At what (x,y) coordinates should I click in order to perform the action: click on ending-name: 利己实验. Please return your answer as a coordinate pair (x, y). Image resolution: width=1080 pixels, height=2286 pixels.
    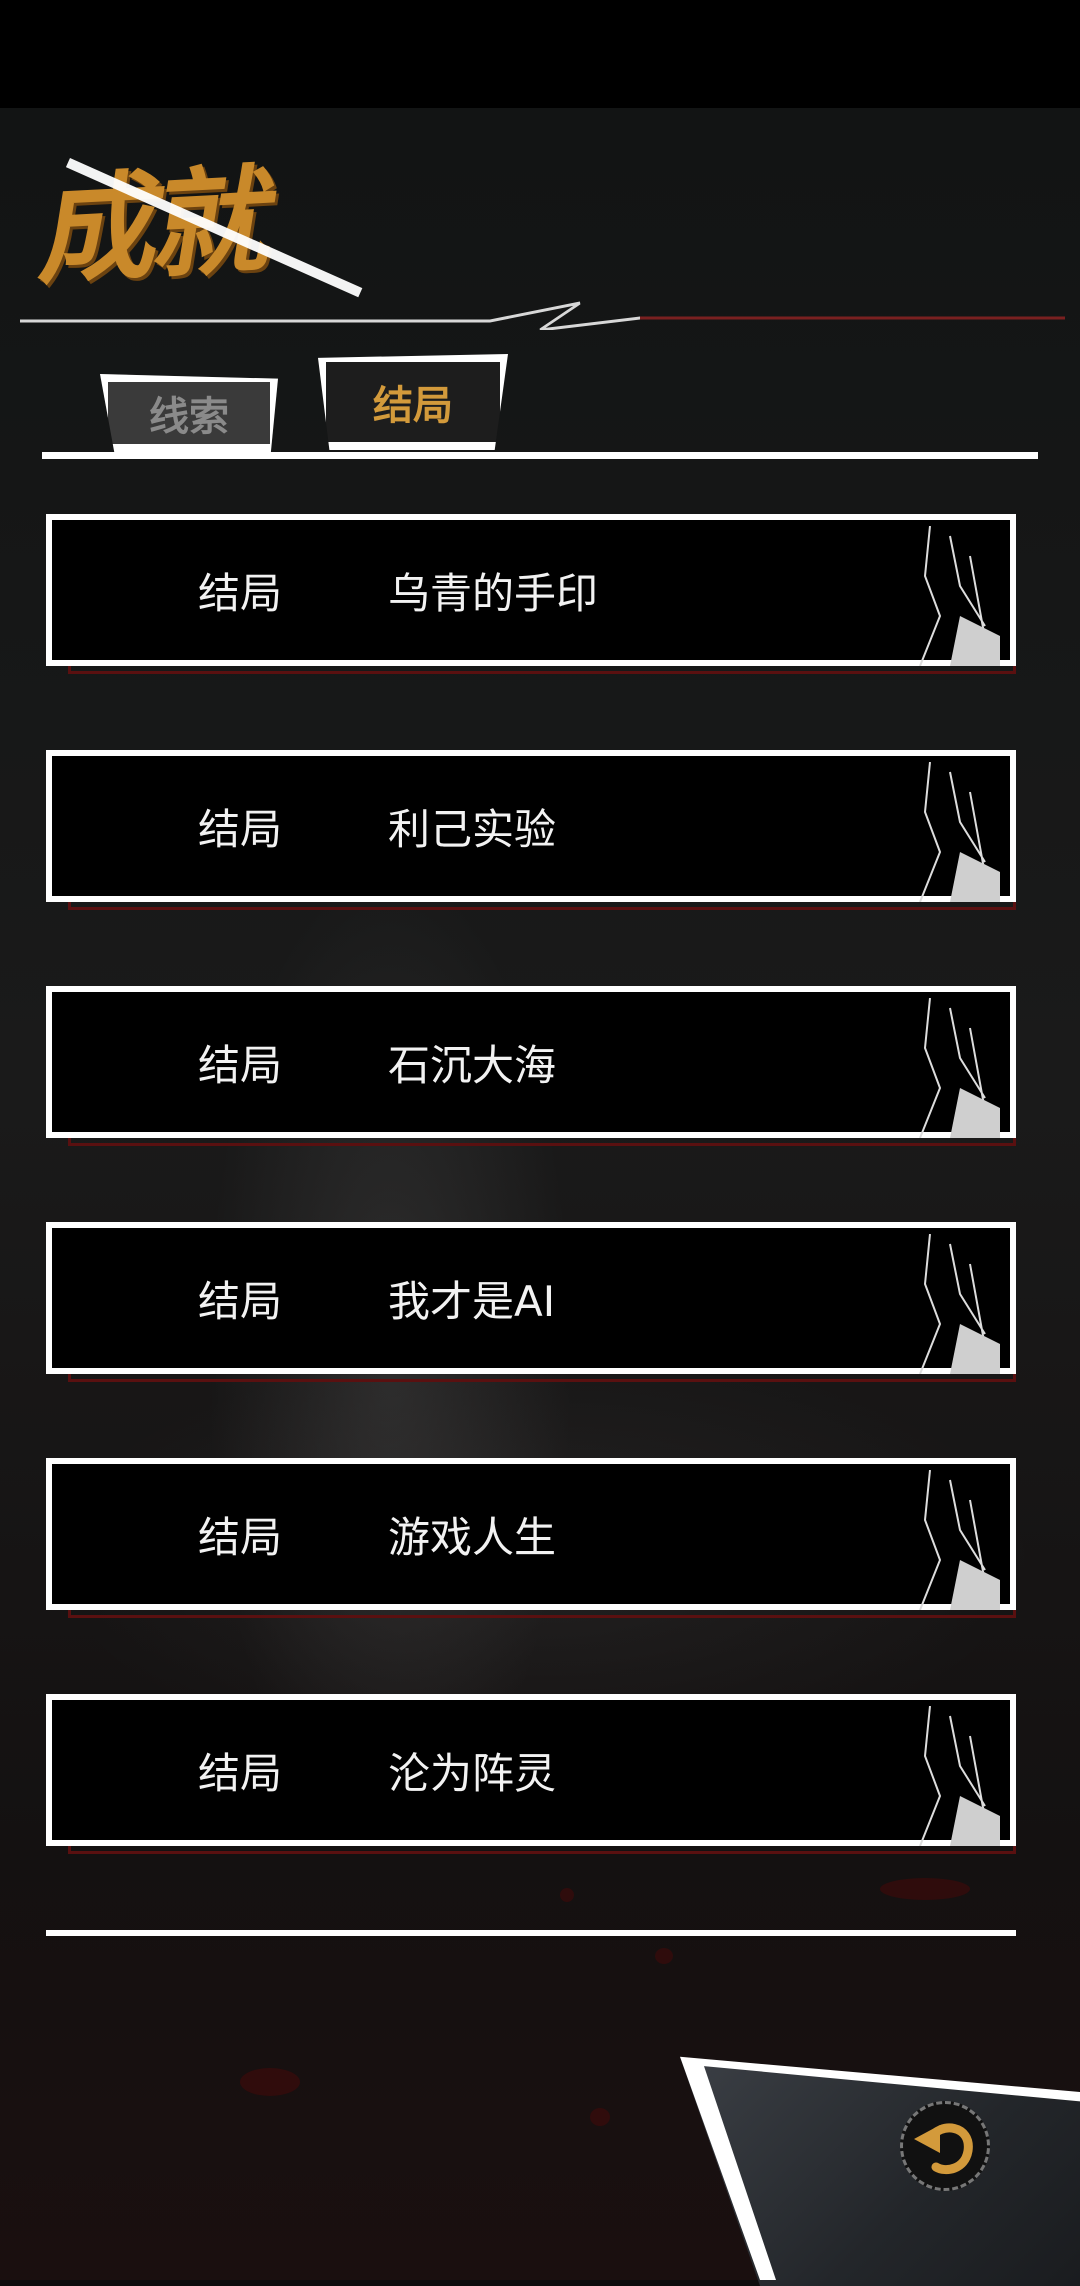
    Looking at the image, I should click on (472, 829).